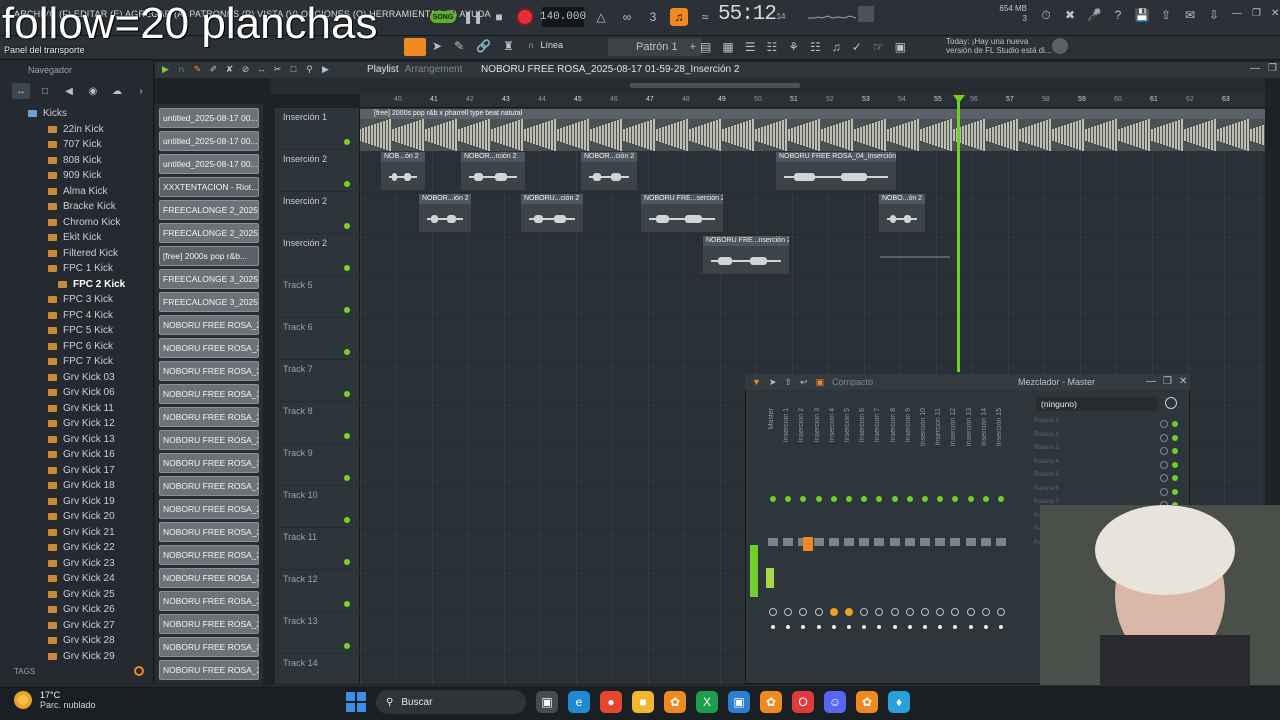 This screenshot has width=1280, height=720. What do you see at coordinates (277, 69) in the screenshot?
I see `slice-icon: ✂` at bounding box center [277, 69].